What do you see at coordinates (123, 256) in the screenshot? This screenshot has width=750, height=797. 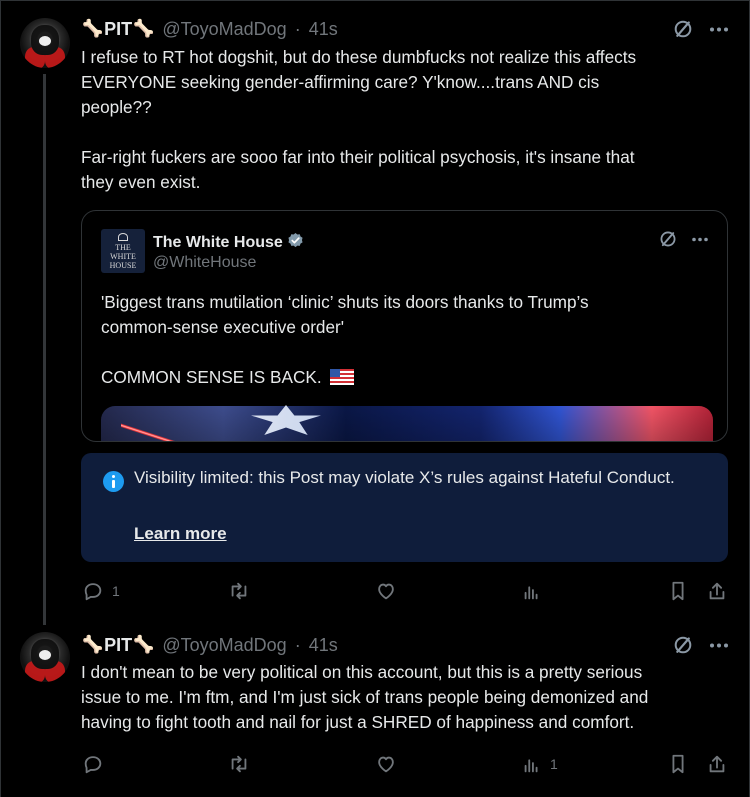 I see `logo-line: WHITE` at bounding box center [123, 256].